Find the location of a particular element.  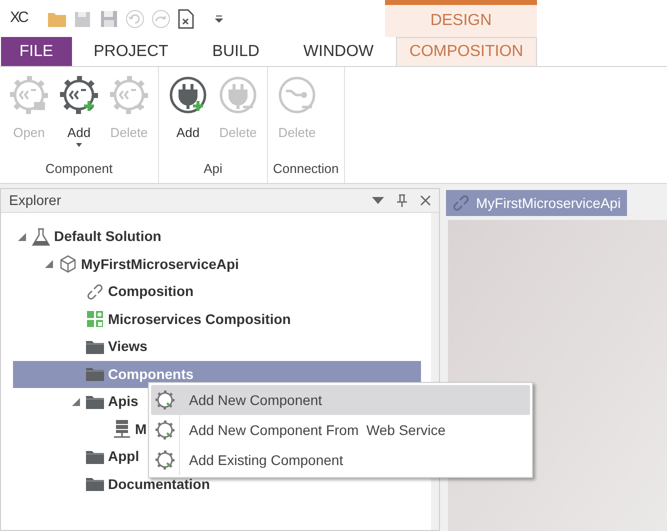

ribbon-group-label: Connection is located at coordinates (306, 169).